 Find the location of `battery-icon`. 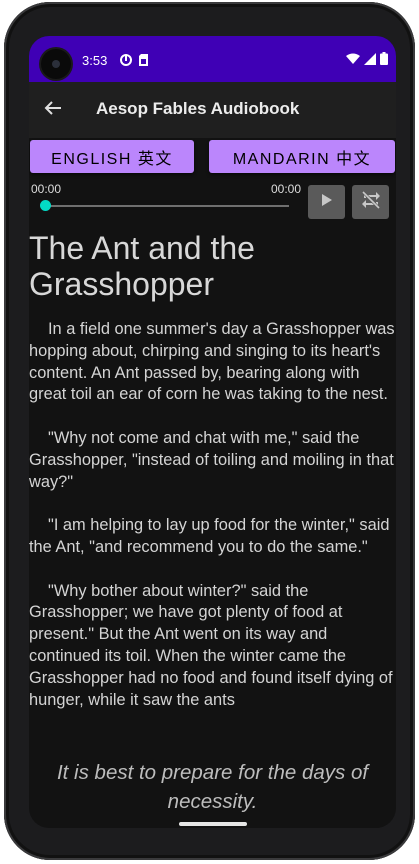

battery-icon is located at coordinates (384, 61).